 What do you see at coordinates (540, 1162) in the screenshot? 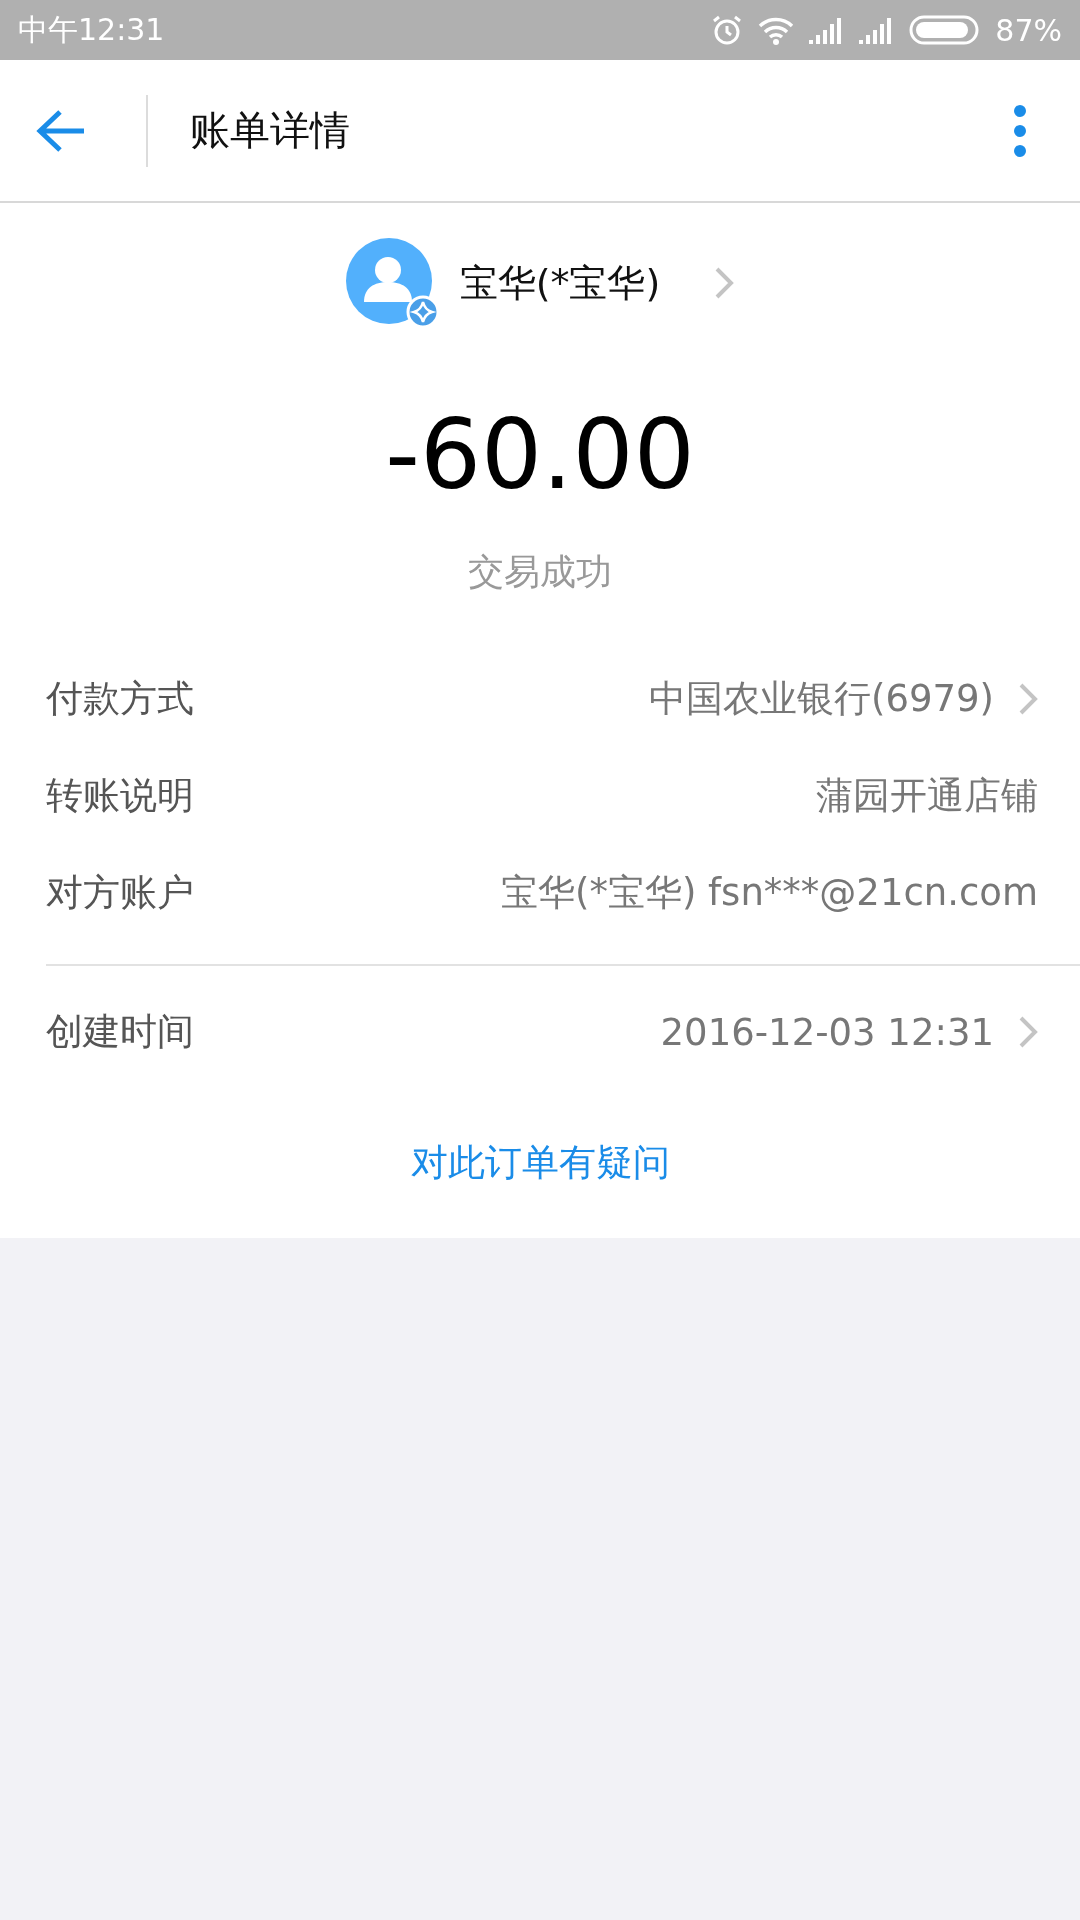
I see `question-link: 对此订单有疑问` at bounding box center [540, 1162].